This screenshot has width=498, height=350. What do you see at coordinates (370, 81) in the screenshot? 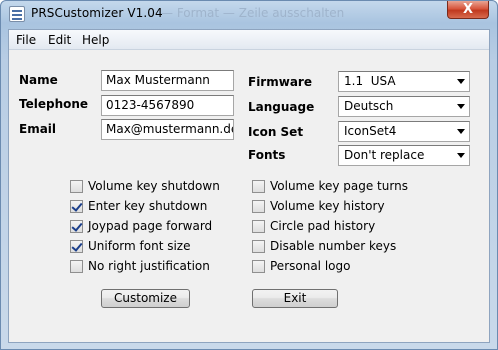
I see `firmware-value: 1.1 USA` at bounding box center [370, 81].